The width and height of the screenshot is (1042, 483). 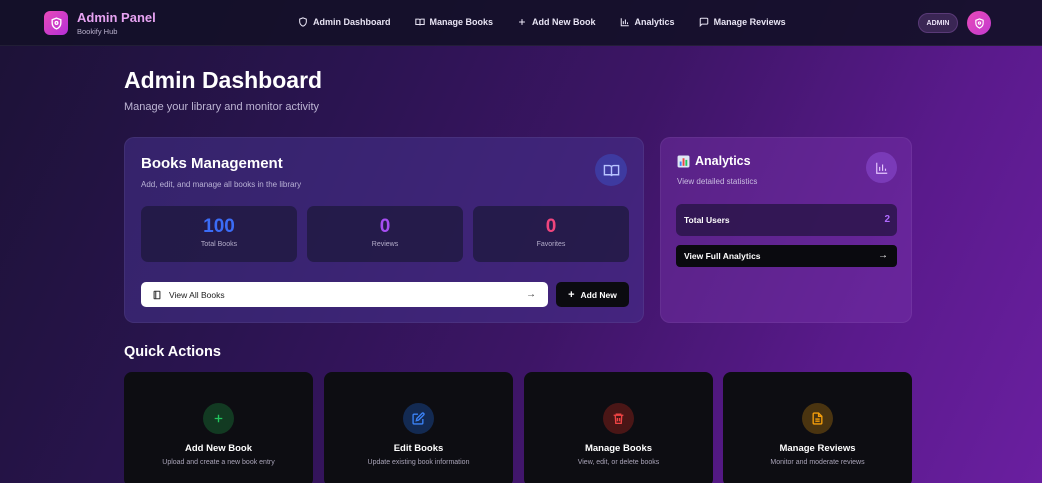 I want to click on nav-link-label: Add New Book, so click(x=564, y=22).